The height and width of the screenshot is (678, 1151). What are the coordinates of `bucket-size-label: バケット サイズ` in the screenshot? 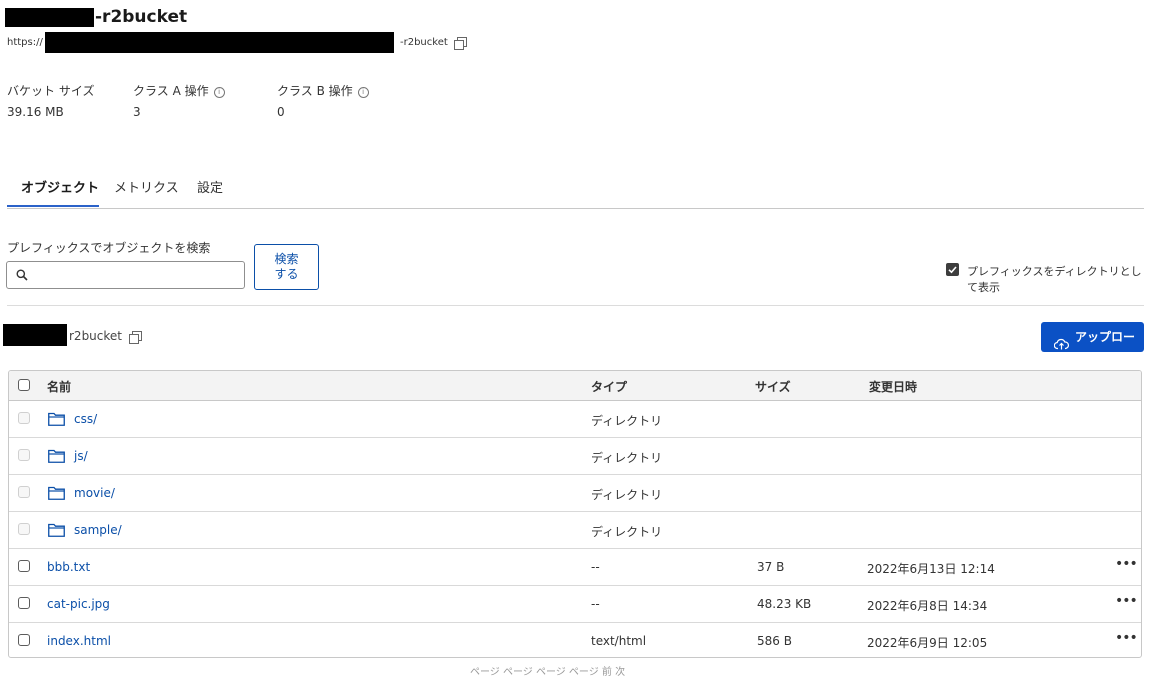 It's located at (51, 91).